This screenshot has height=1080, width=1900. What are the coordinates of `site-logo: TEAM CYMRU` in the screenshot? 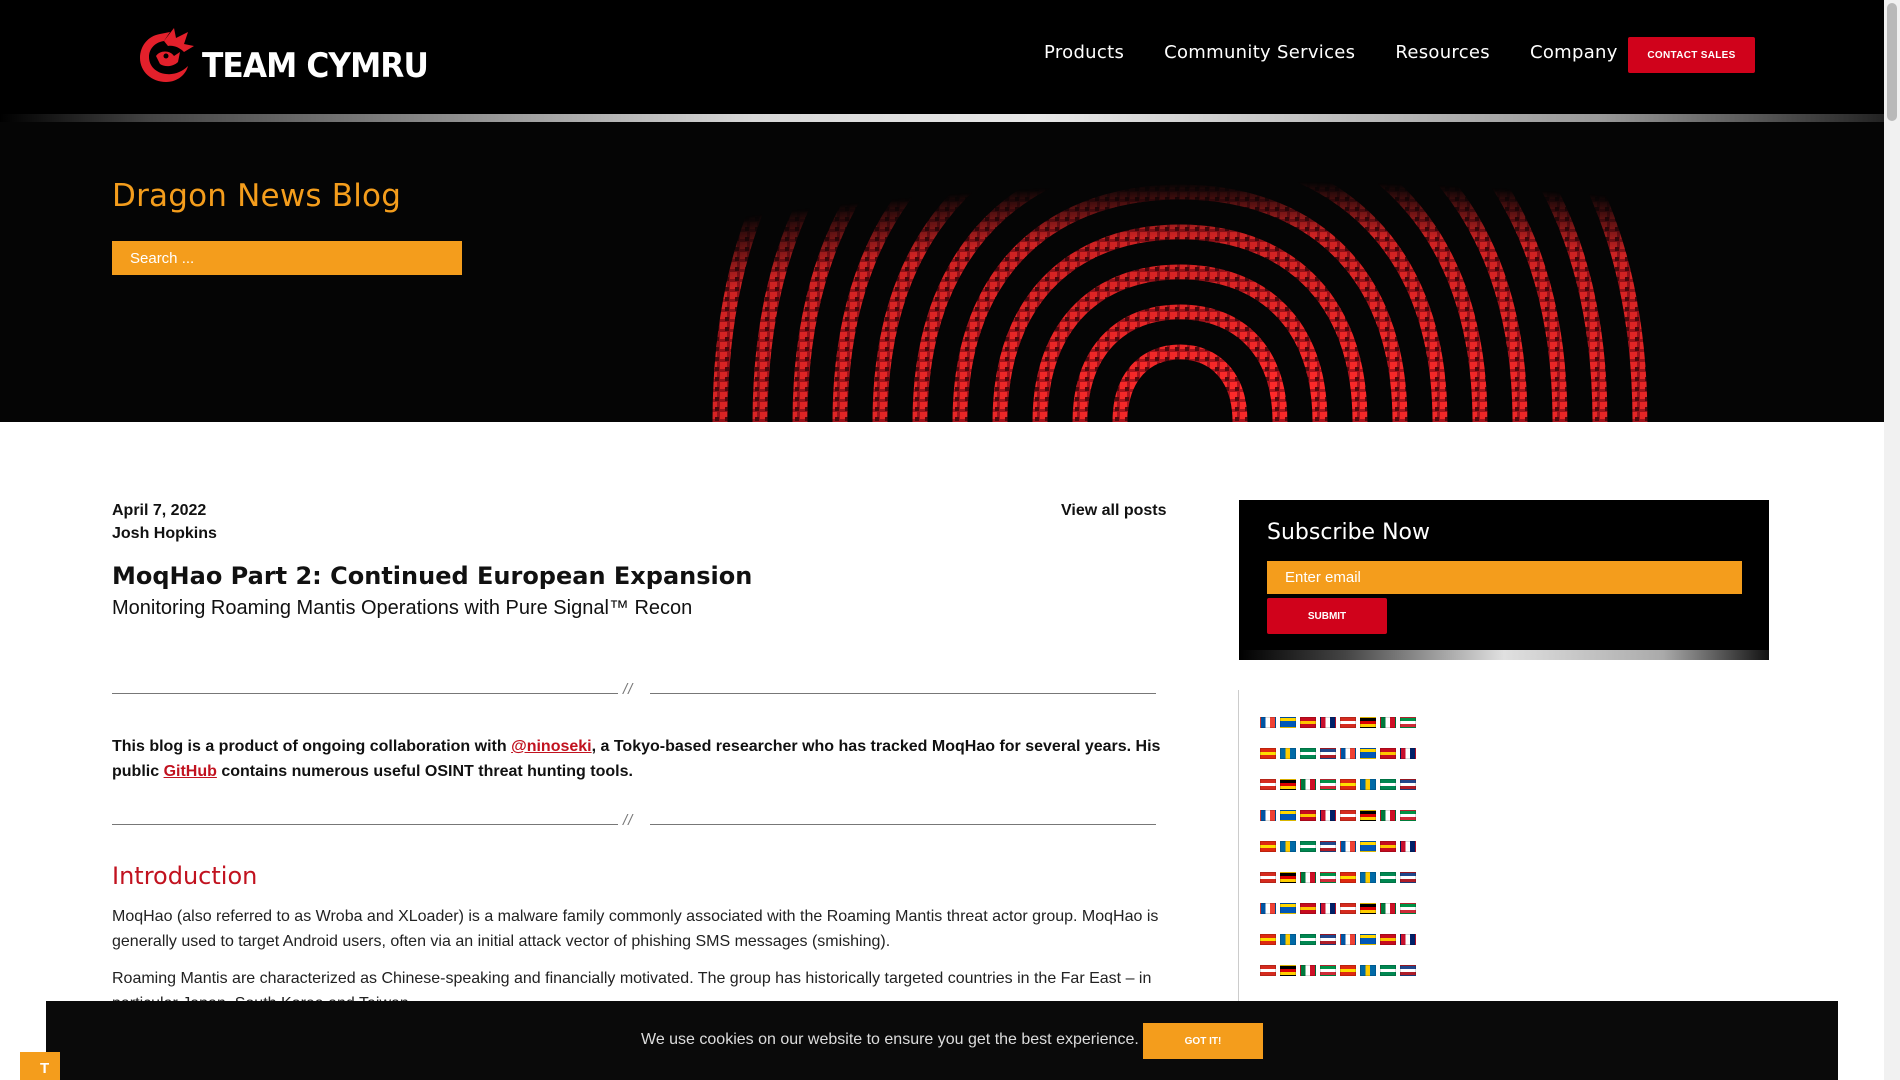 It's located at (289, 57).